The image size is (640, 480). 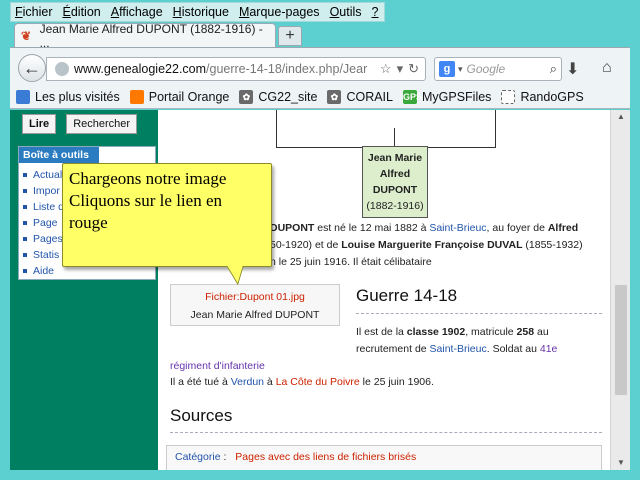 What do you see at coordinates (235, 276) in the screenshot?
I see `callout-pointer` at bounding box center [235, 276].